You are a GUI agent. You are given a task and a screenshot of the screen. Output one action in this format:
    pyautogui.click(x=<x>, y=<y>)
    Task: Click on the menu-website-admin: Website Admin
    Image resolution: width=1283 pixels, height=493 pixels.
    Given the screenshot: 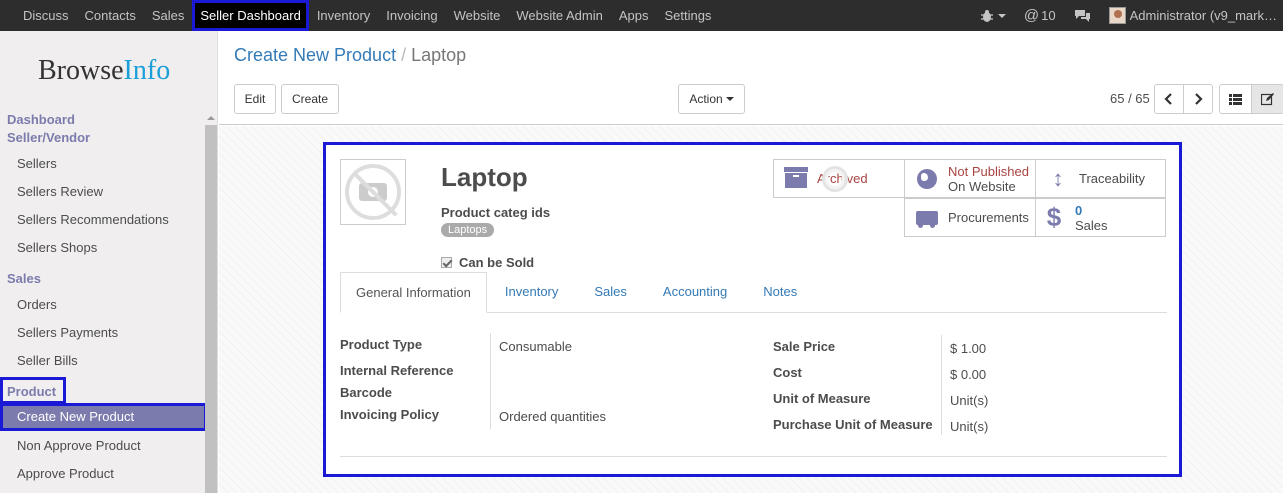 What is the action you would take?
    pyautogui.click(x=559, y=15)
    